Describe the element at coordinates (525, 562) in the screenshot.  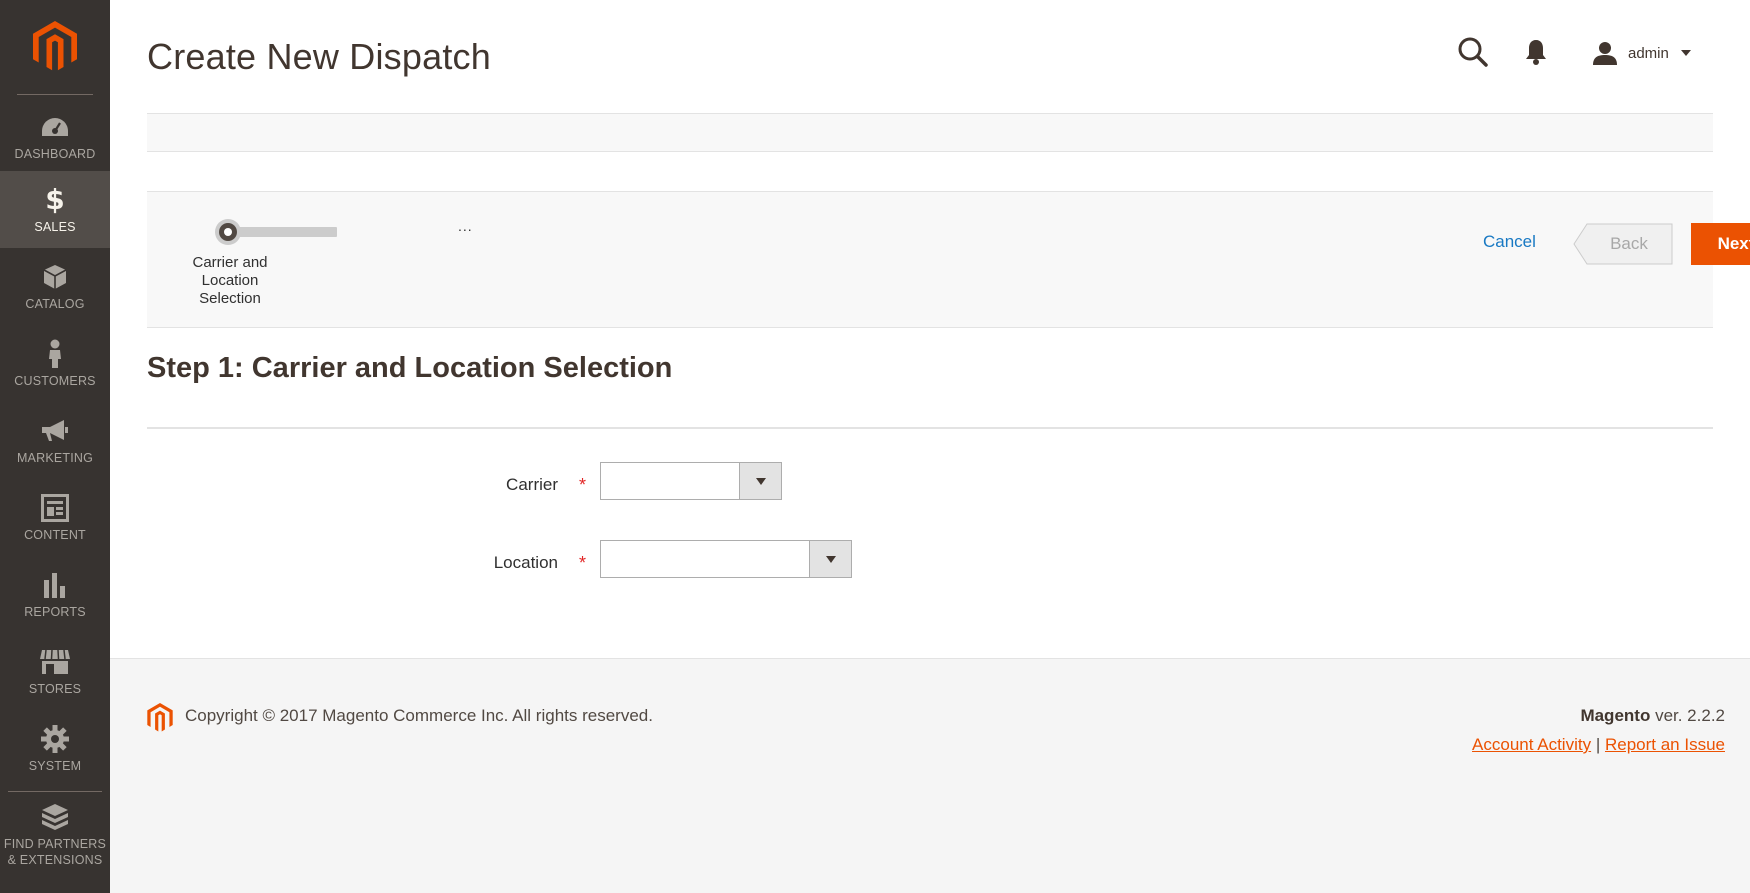
I see `location-label: Location` at that location.